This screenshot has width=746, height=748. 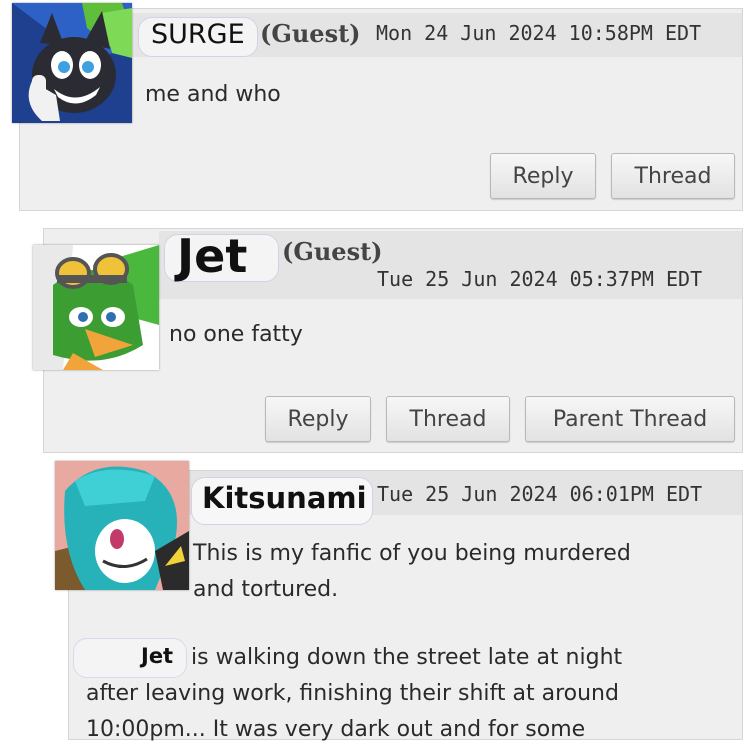 I want to click on author-name: Jet, so click(x=212, y=256).